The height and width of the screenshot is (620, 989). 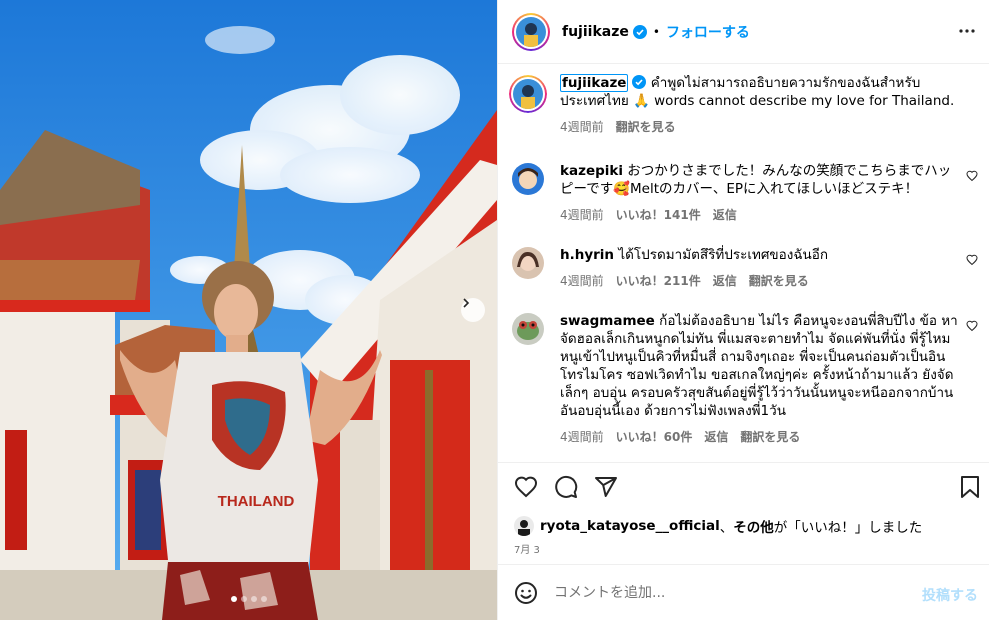 What do you see at coordinates (630, 526) in the screenshot?
I see `liker-username: ryota_katayose__official` at bounding box center [630, 526].